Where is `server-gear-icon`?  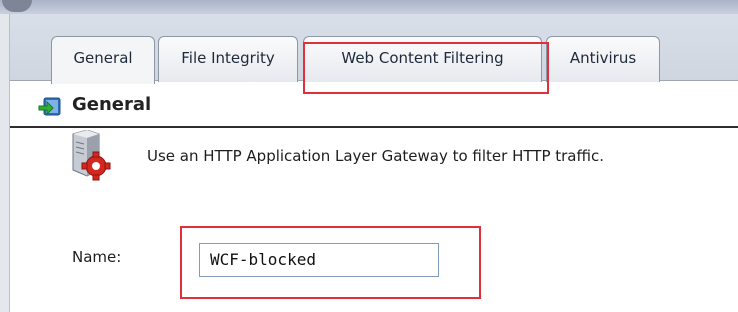 server-gear-icon is located at coordinates (89, 155).